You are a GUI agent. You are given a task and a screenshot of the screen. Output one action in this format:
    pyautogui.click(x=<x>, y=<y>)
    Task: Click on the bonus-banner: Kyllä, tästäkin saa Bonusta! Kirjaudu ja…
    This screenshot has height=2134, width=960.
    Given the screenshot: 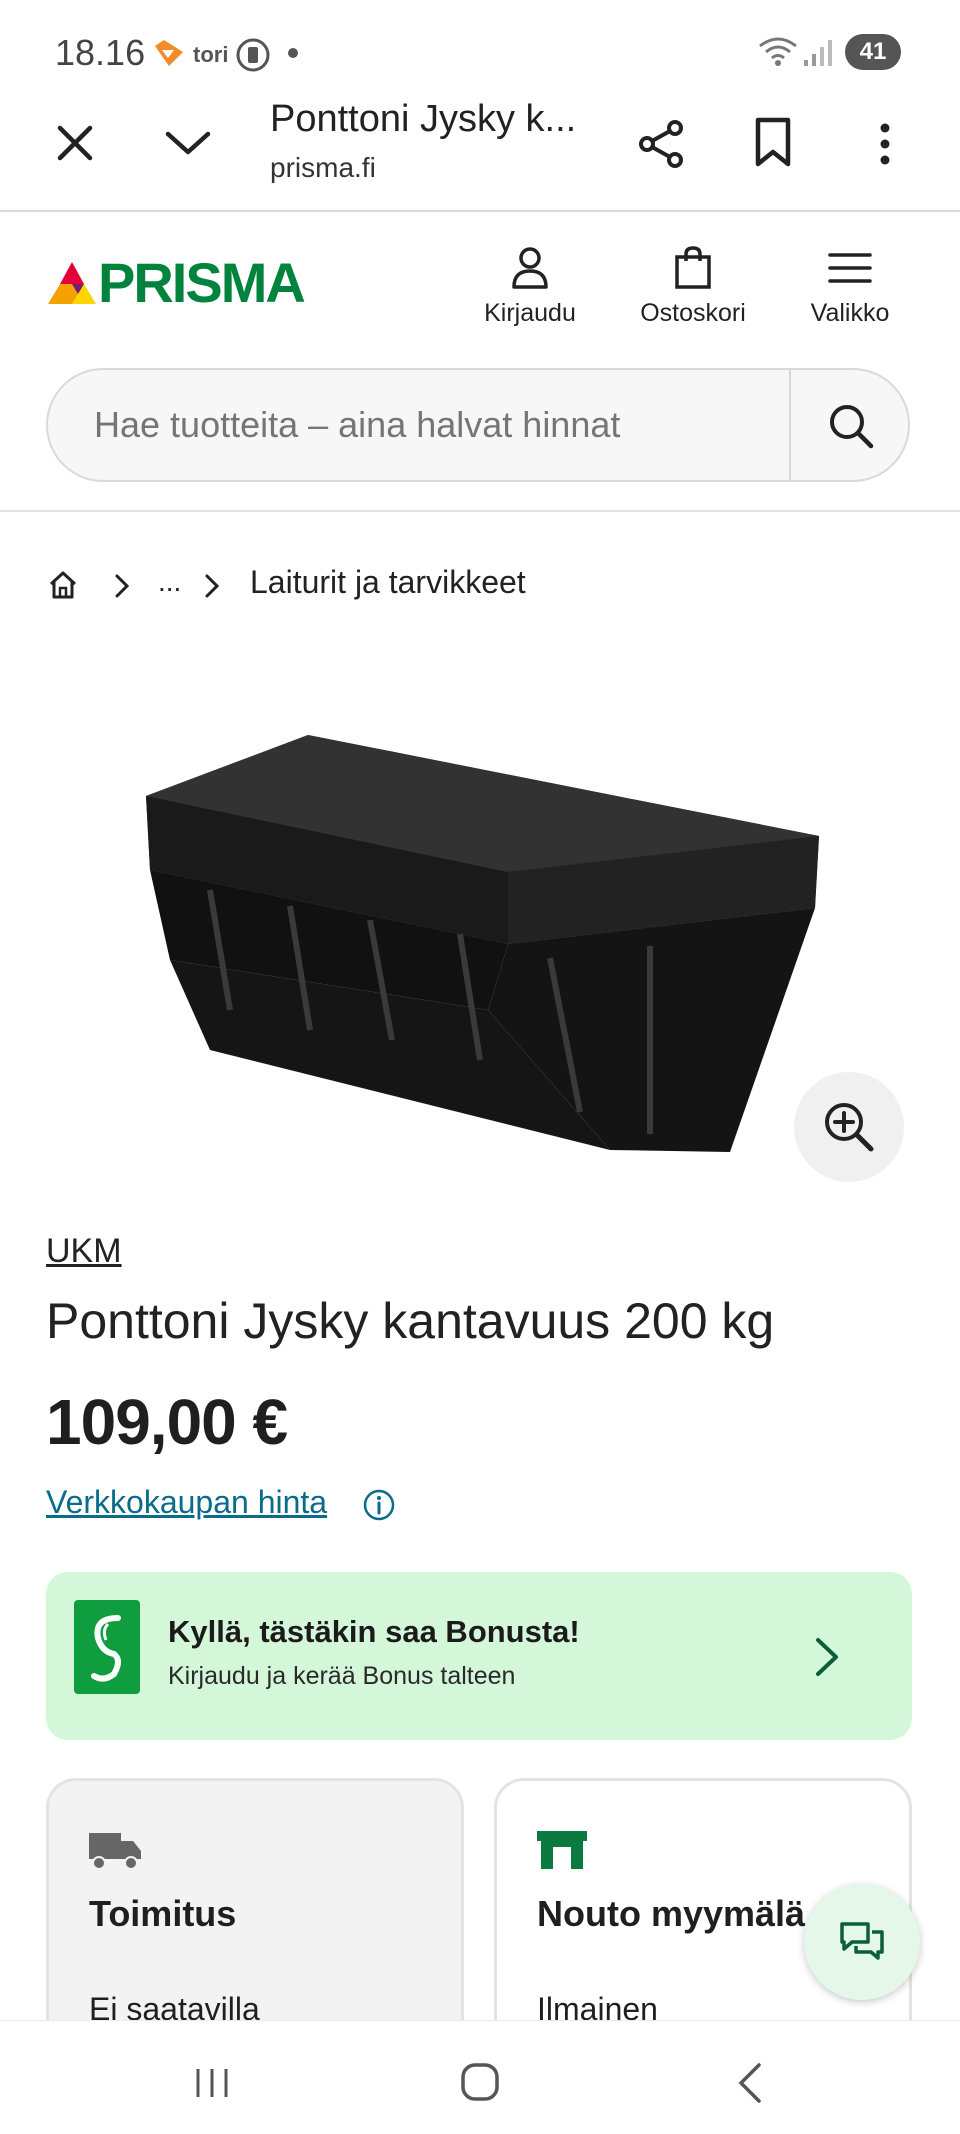 What is the action you would take?
    pyautogui.click(x=479, y=1656)
    